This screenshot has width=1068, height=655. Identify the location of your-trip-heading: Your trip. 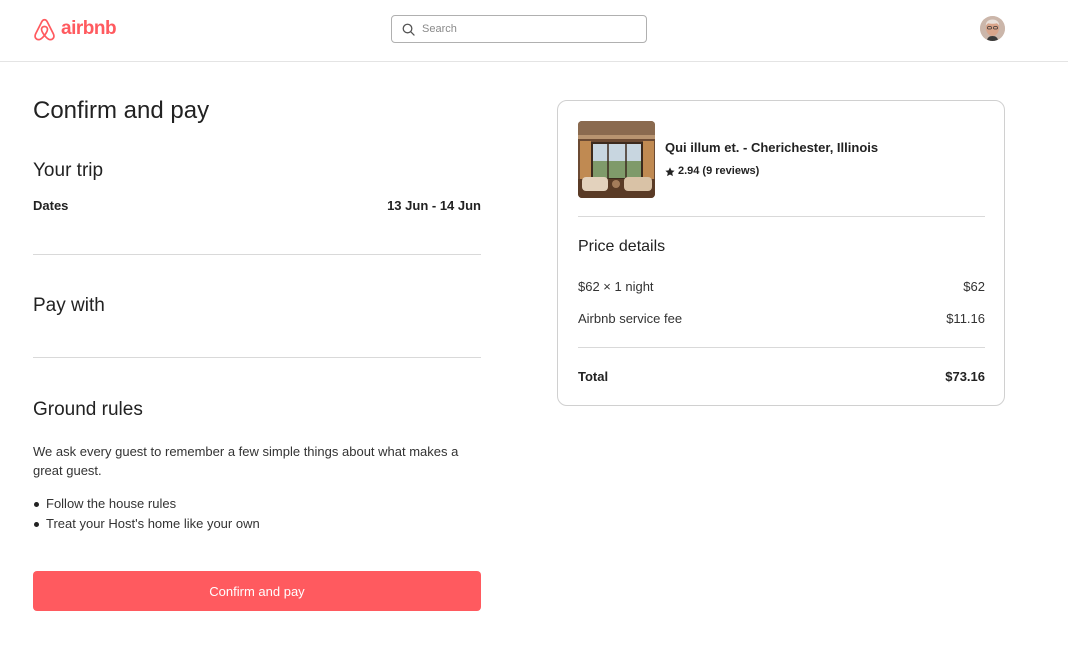
(68, 170).